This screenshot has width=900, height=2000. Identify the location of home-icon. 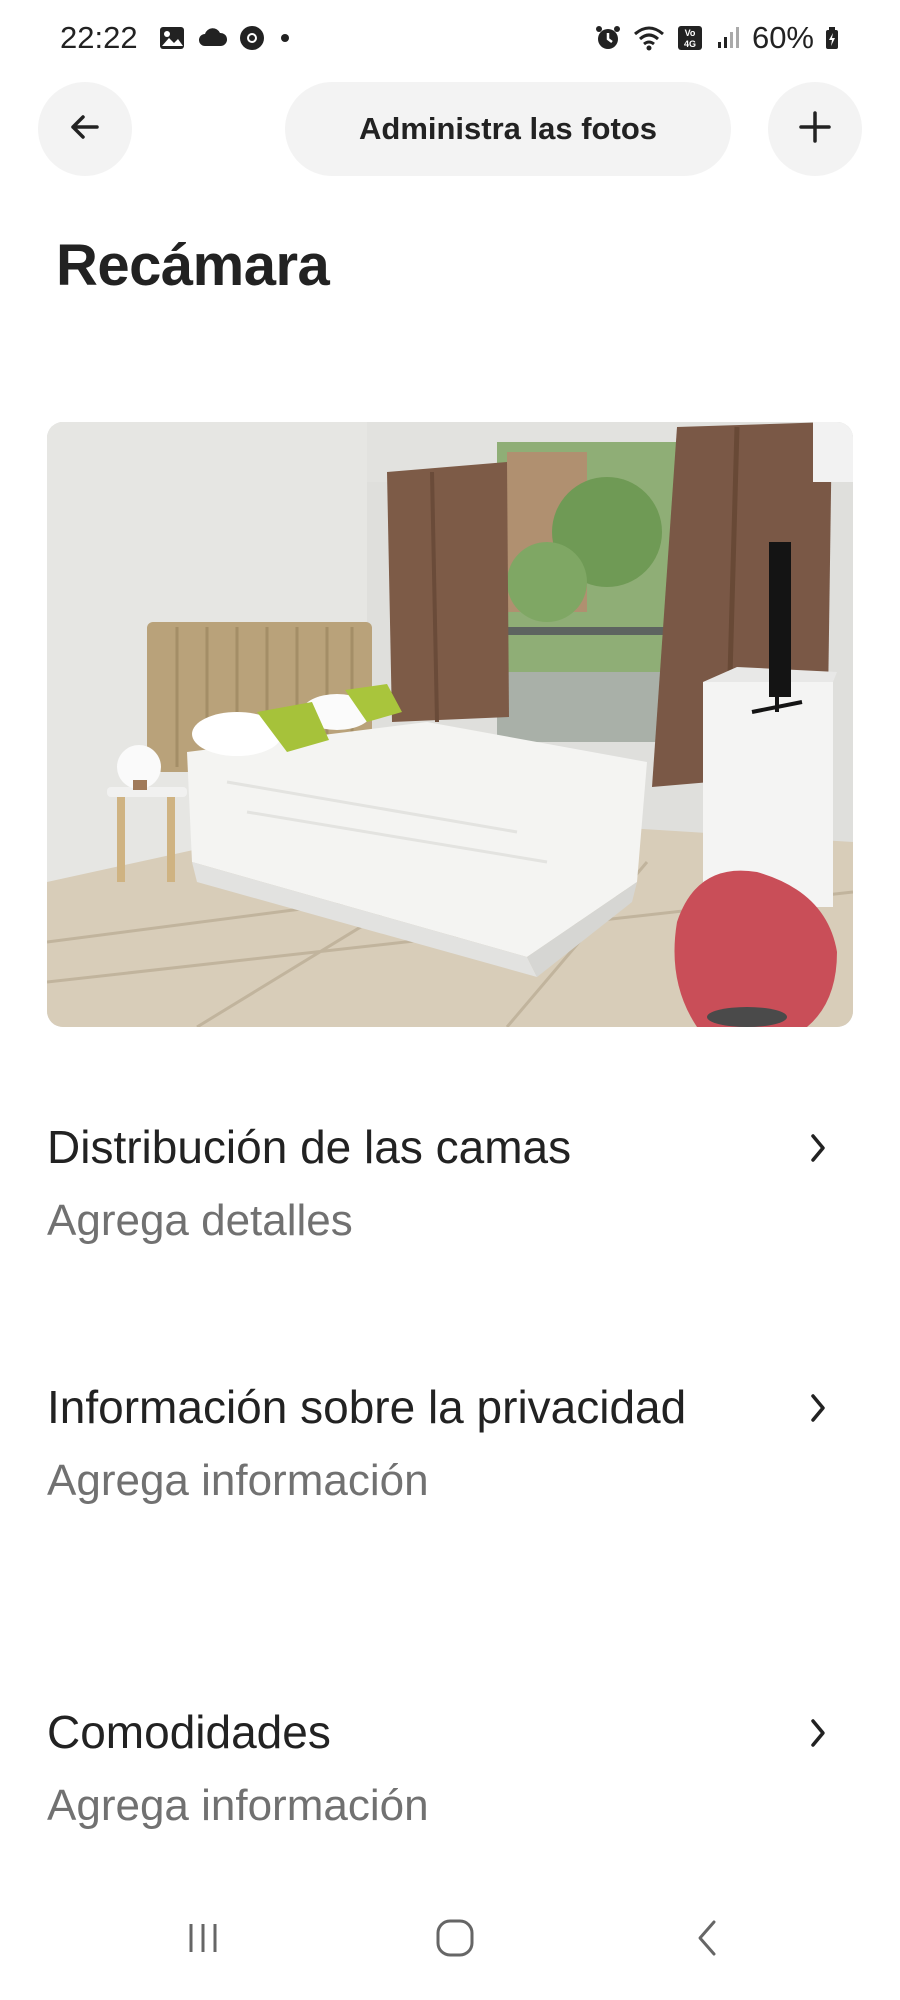
(455, 1940).